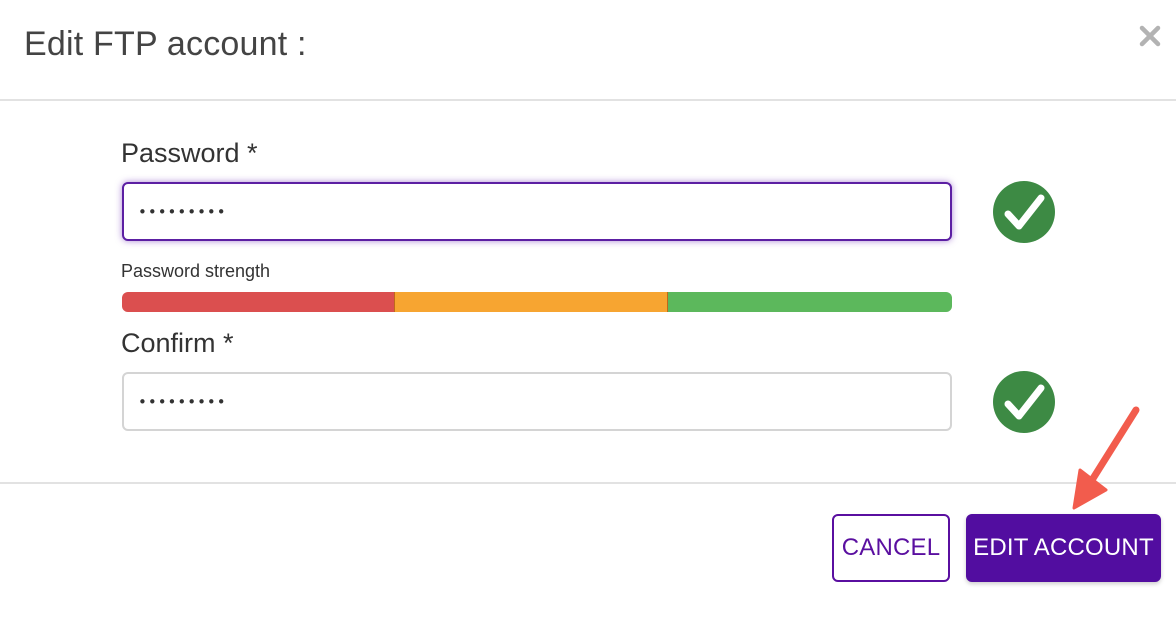 The image size is (1176, 626). I want to click on password-strength-meter, so click(537, 302).